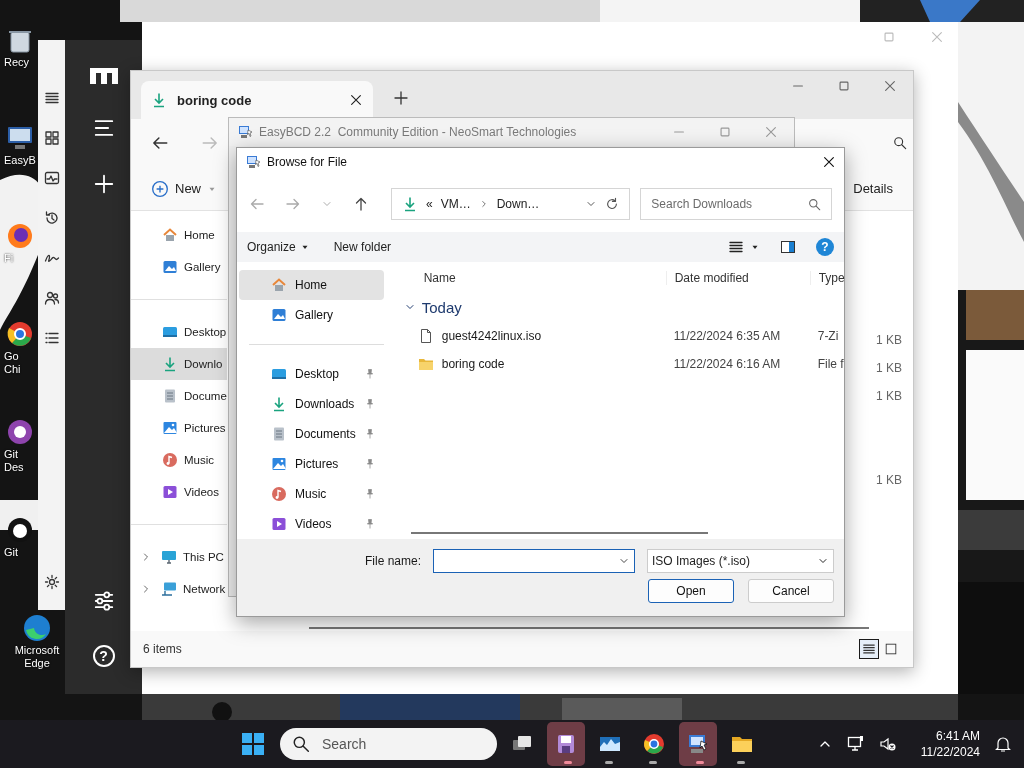 Image resolution: width=1024 pixels, height=768 pixels. Describe the element at coordinates (830, 364) in the screenshot. I see `table-cell-text: File f` at that location.